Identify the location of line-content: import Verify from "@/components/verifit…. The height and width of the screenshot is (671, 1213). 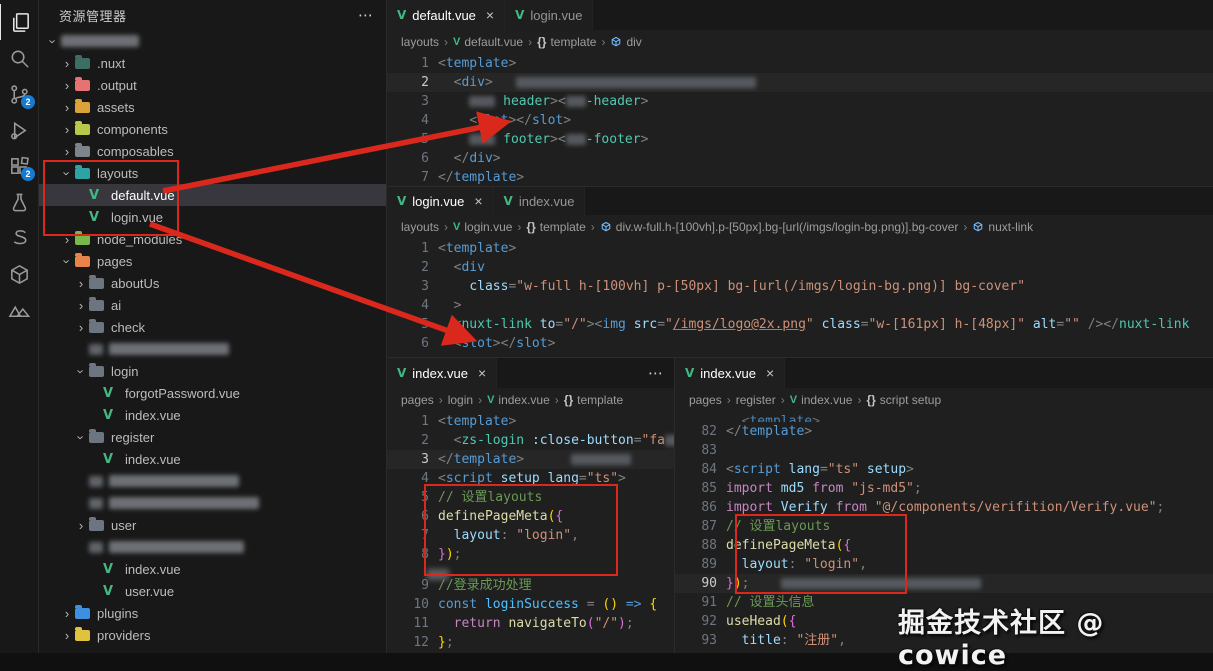
(945, 507).